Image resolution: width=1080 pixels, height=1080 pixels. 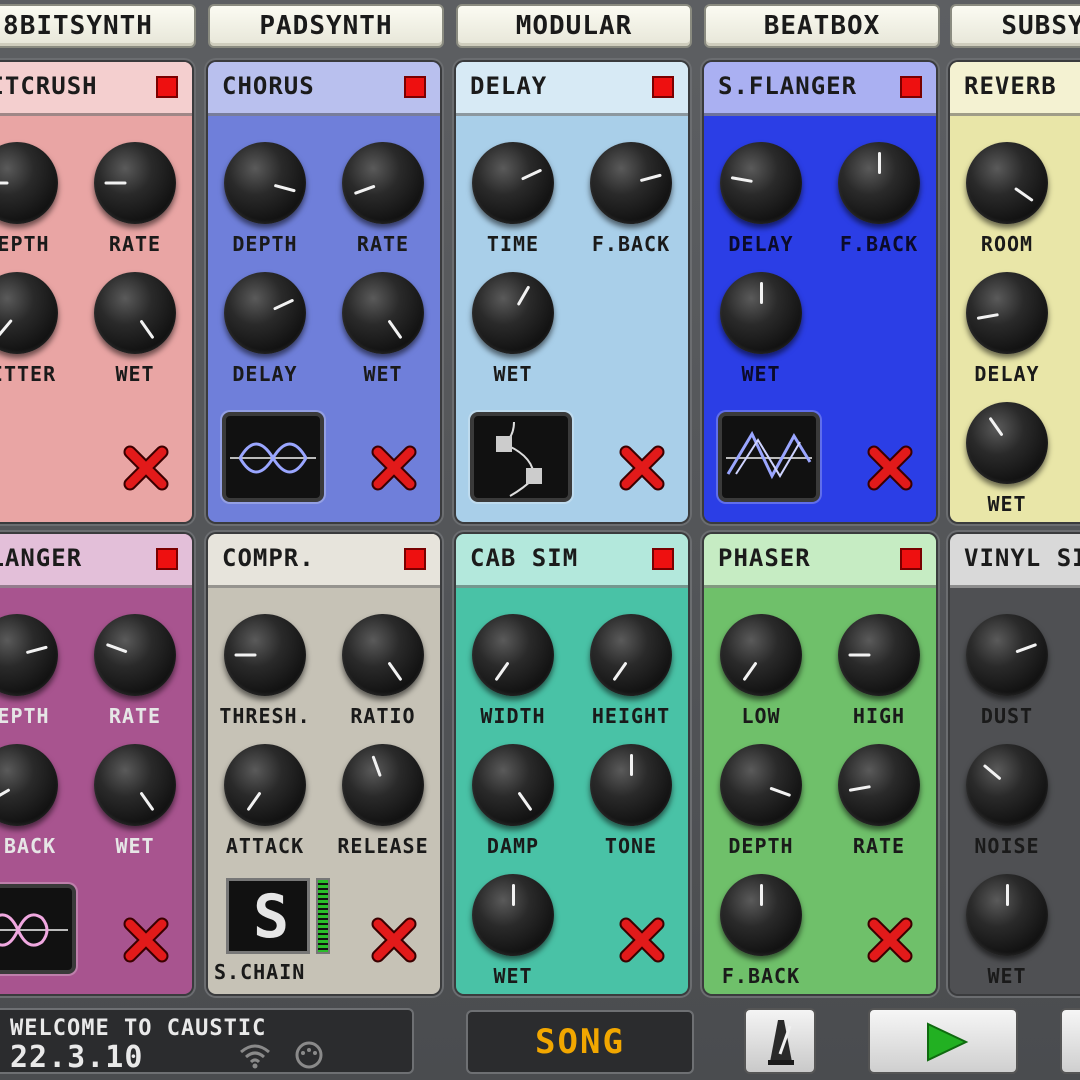 I want to click on panel-header: CAB SIM, so click(x=572, y=561).